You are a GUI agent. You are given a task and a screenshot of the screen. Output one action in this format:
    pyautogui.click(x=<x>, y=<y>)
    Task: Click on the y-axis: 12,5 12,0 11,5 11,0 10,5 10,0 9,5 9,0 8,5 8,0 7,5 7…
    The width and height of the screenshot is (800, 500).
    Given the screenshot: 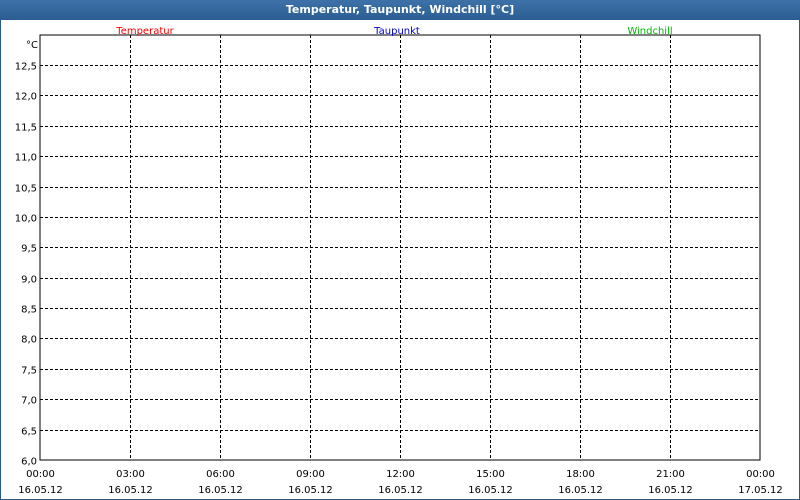 What is the action you would take?
    pyautogui.click(x=26, y=265)
    